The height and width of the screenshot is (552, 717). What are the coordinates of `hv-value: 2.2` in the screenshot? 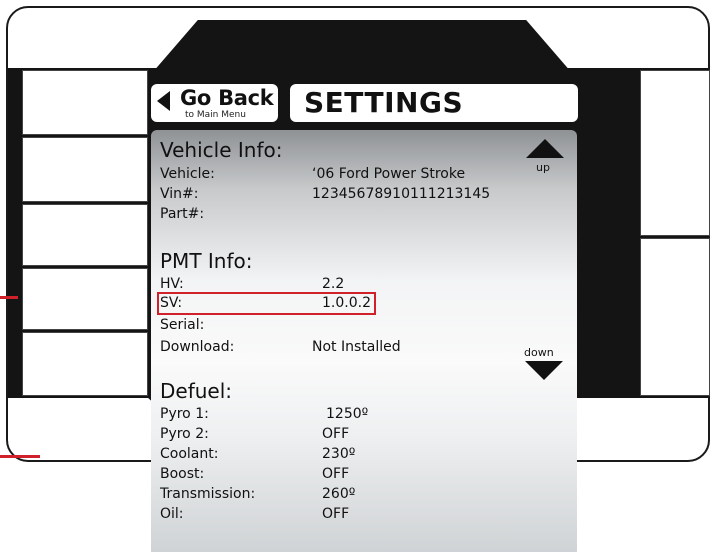 It's located at (333, 284).